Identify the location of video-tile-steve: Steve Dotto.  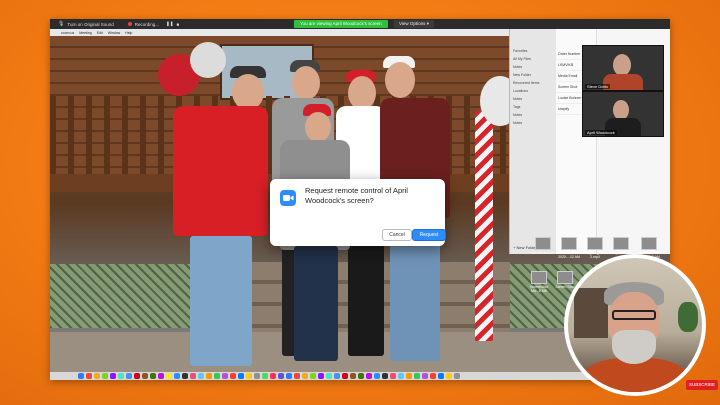
(623, 68).